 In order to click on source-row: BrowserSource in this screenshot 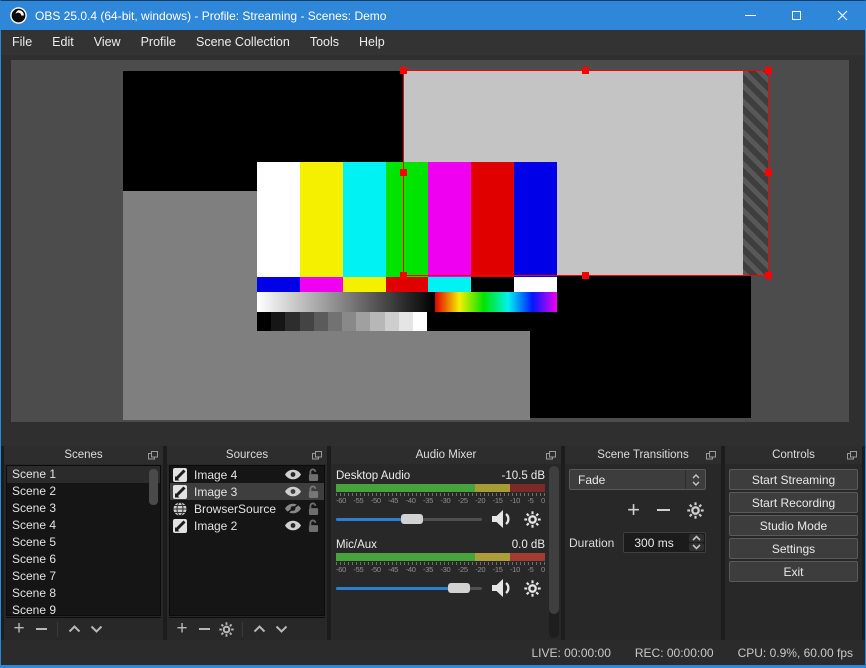, I will do `click(247, 508)`.